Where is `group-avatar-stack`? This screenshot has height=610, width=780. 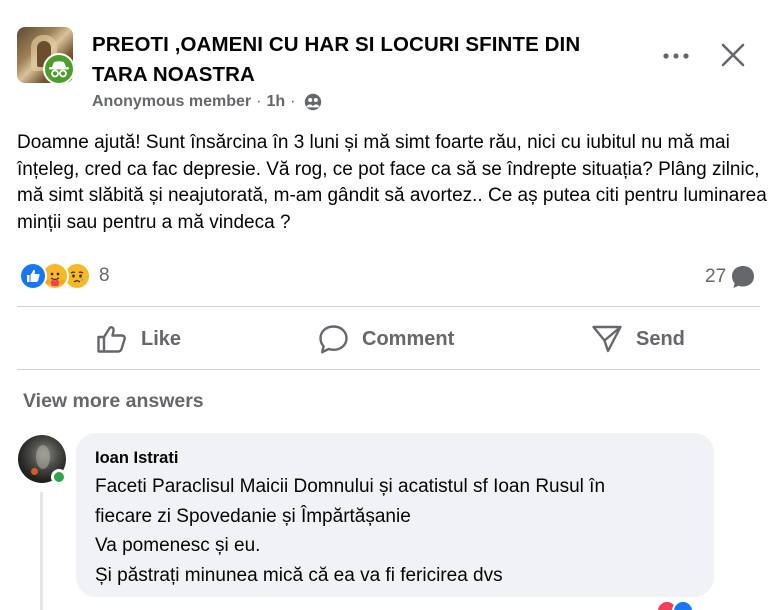 group-avatar-stack is located at coordinates (46, 56).